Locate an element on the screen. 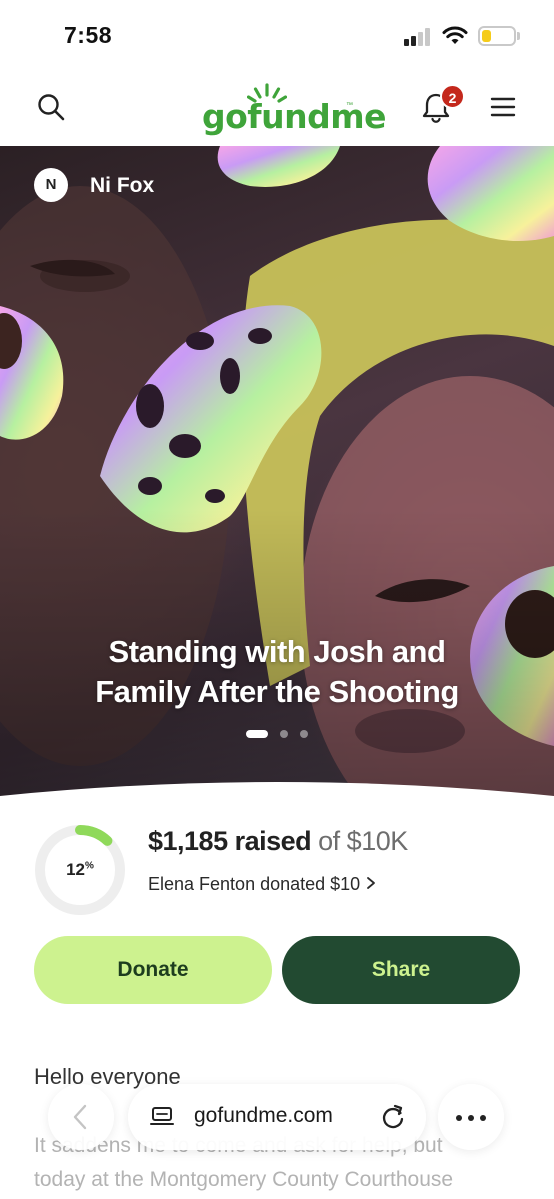 The height and width of the screenshot is (1199, 554). gofundme-logo: gofundme ™ is located at coordinates (293, 111).